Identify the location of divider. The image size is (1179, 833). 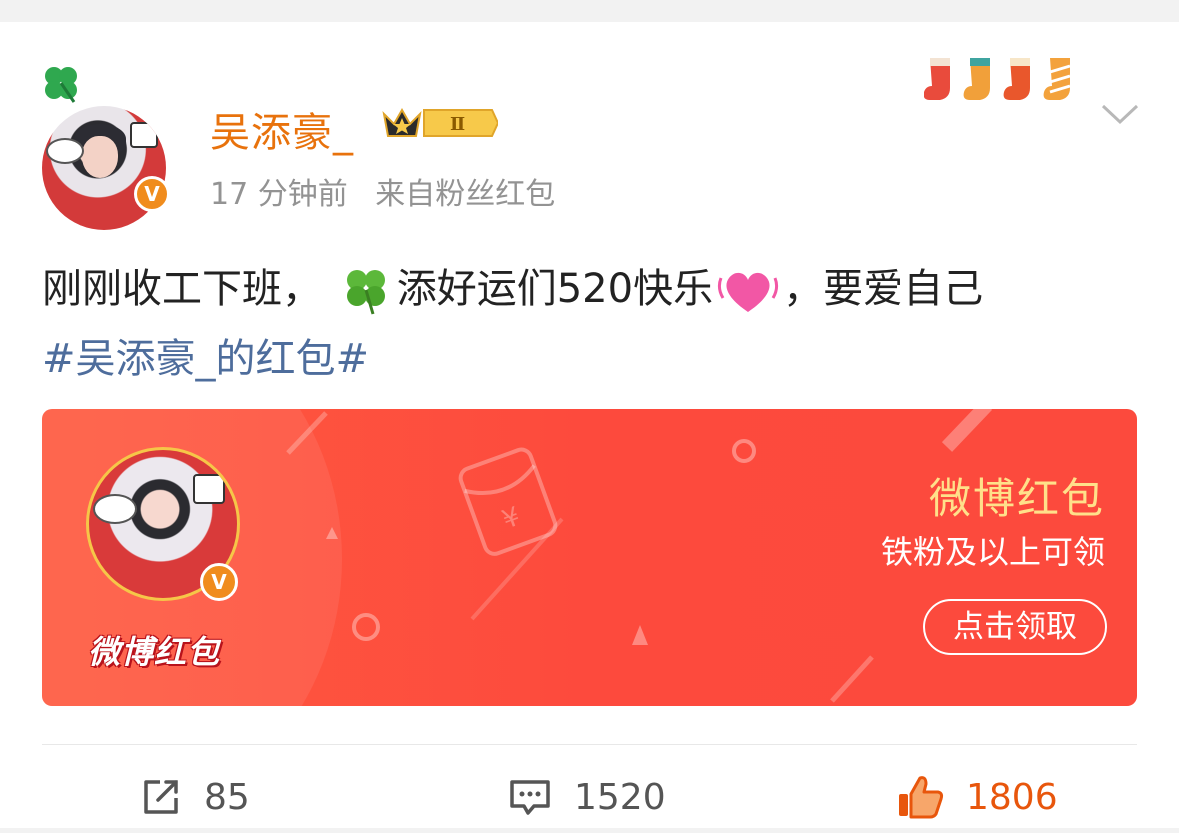
(589, 744).